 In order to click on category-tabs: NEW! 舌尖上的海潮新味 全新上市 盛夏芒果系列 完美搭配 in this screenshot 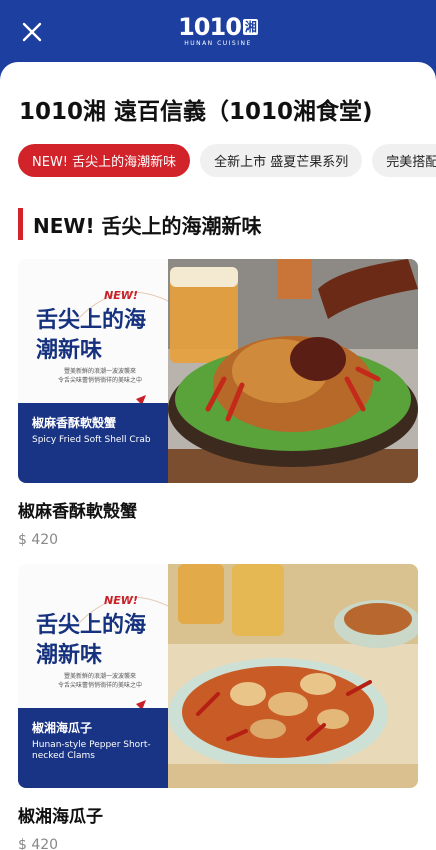, I will do `click(227, 161)`.